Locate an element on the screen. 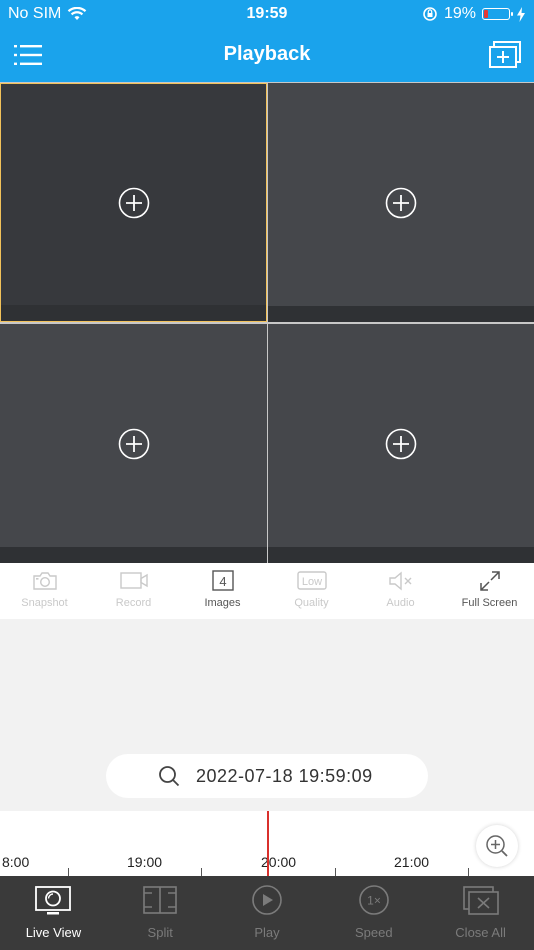  images-badge: 4 is located at coordinates (222, 581).